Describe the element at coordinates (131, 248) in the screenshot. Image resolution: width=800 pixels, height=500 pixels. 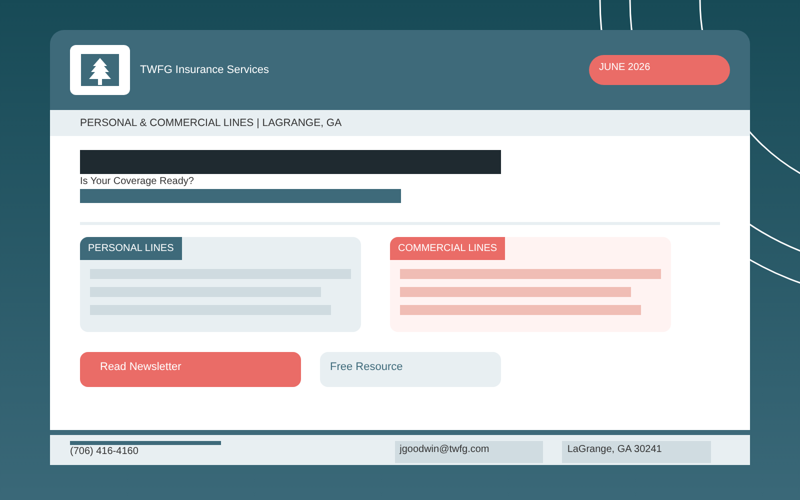
I see `card-label: PERSONAL LINES` at that location.